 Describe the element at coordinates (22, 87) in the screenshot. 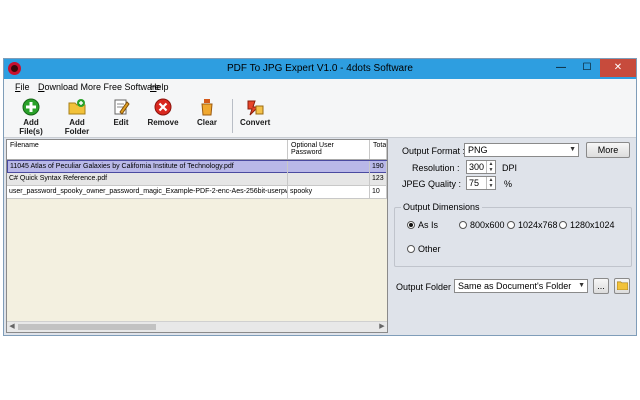

I see `menu-file: File` at that location.